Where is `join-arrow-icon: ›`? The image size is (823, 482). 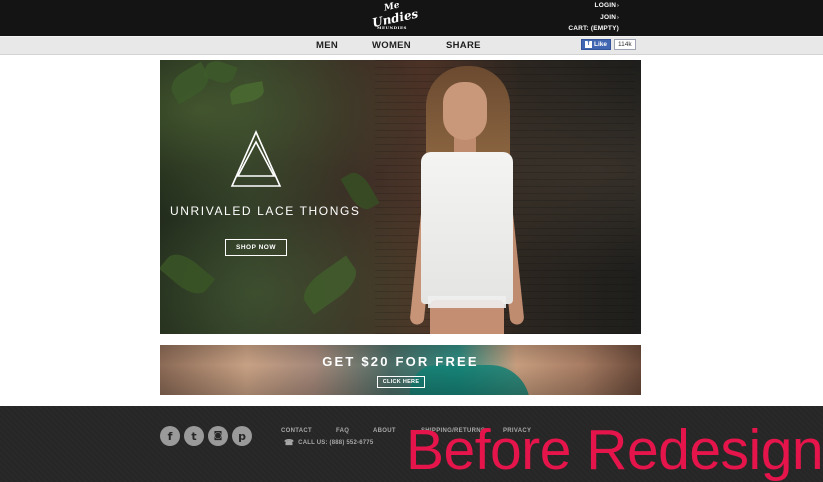
join-arrow-icon: › is located at coordinates (618, 18).